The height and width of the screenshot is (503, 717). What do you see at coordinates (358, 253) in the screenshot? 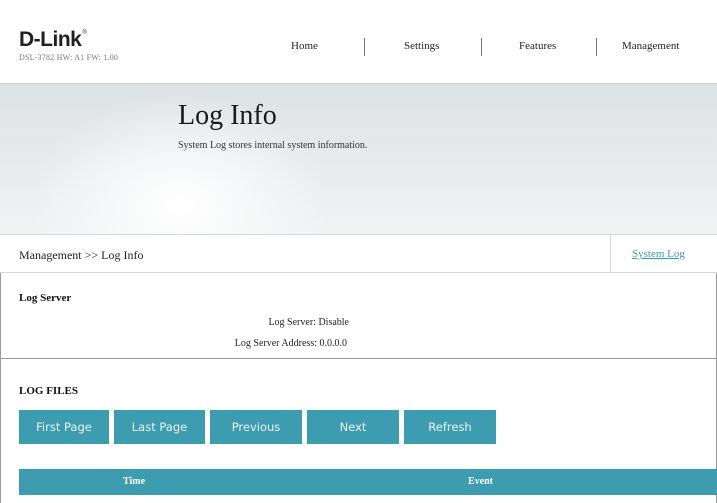
I see `breadcrumb-bar: Management >> Log Info System Log` at bounding box center [358, 253].